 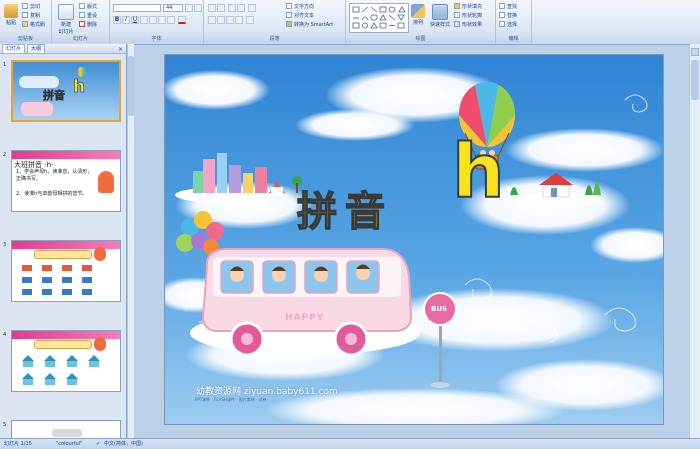 What do you see at coordinates (508, 24) in the screenshot?
I see `select-button: 选择` at bounding box center [508, 24].